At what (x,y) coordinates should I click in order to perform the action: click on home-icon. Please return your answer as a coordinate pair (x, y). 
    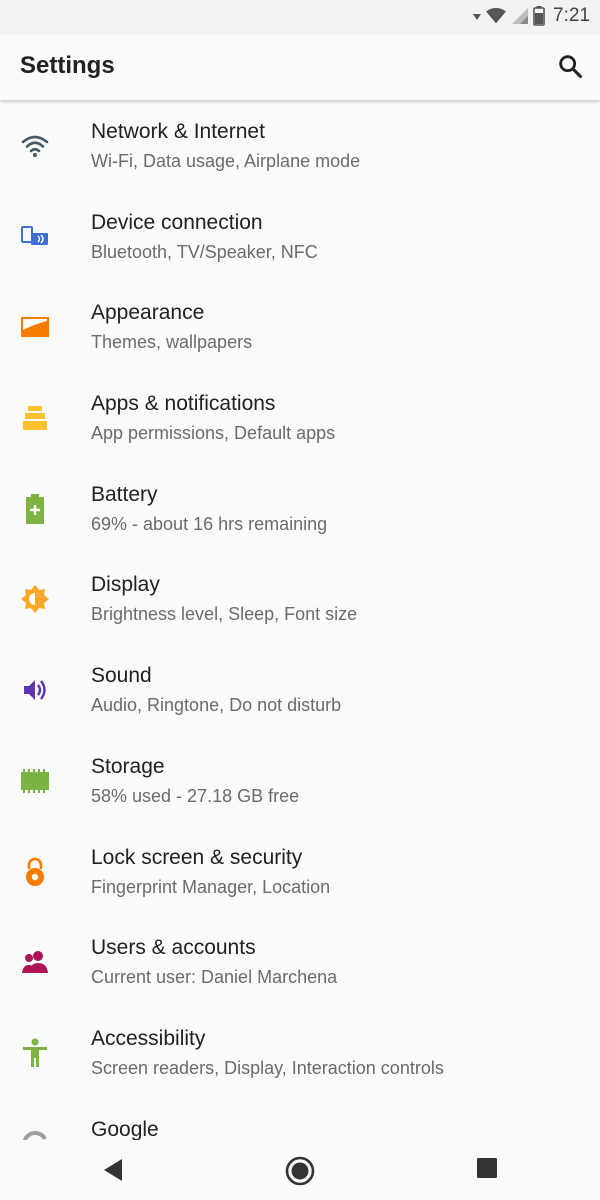
    Looking at the image, I should click on (300, 1171).